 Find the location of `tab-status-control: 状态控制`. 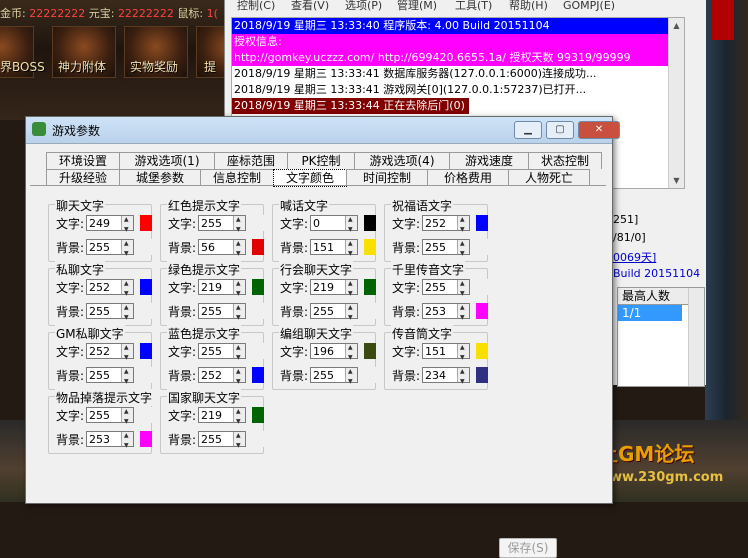

tab-status-control: 状态控制 is located at coordinates (565, 160).